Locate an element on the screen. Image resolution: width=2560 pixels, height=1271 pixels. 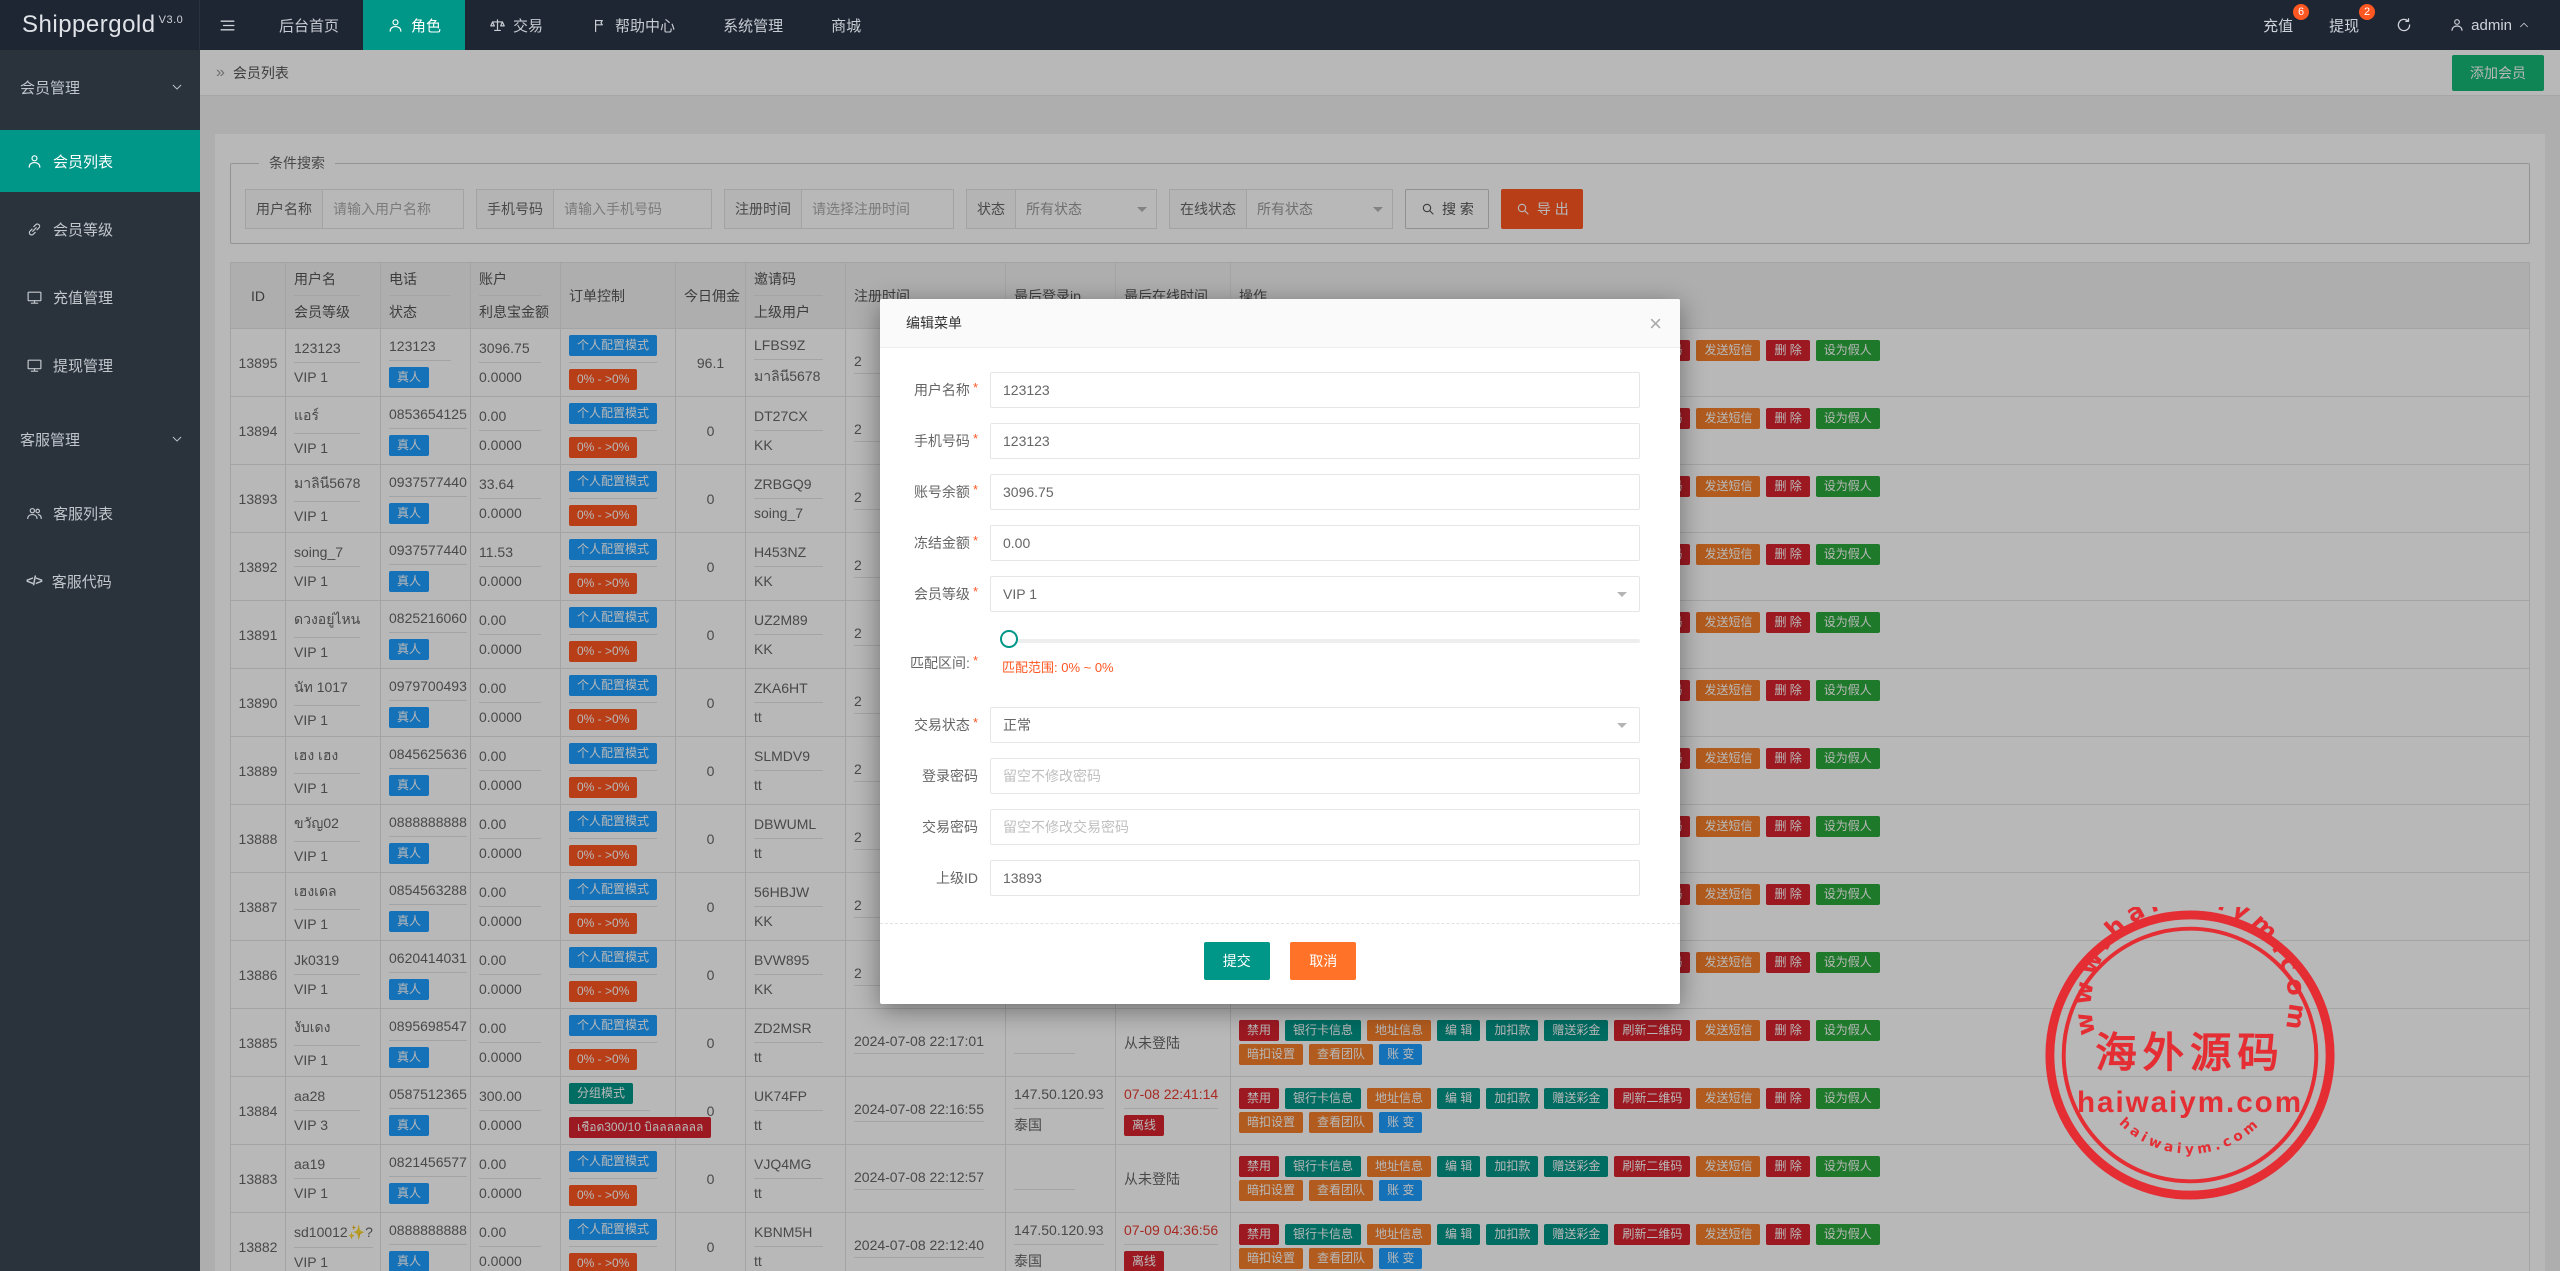
modal-title: 编辑菜单 is located at coordinates (934, 323).